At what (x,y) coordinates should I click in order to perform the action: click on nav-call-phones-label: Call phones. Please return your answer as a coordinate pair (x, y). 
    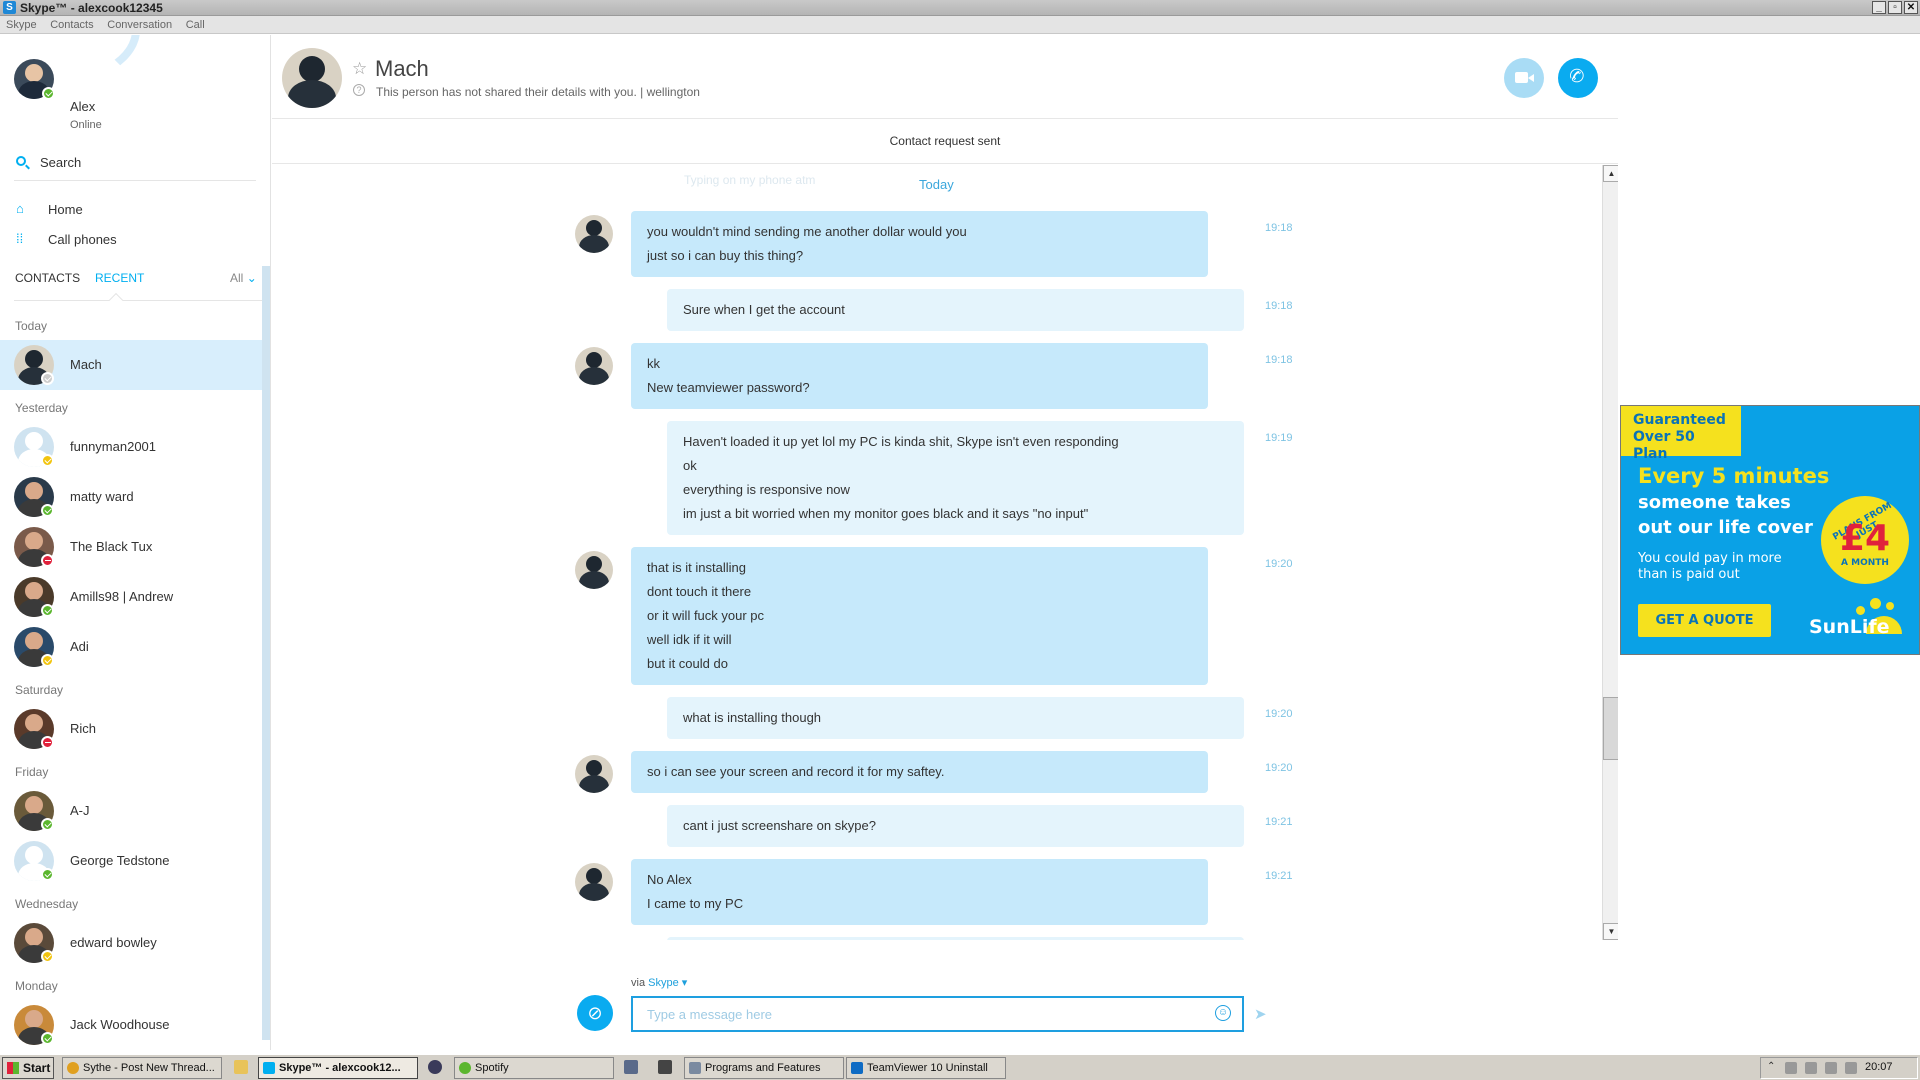
    Looking at the image, I should click on (82, 239).